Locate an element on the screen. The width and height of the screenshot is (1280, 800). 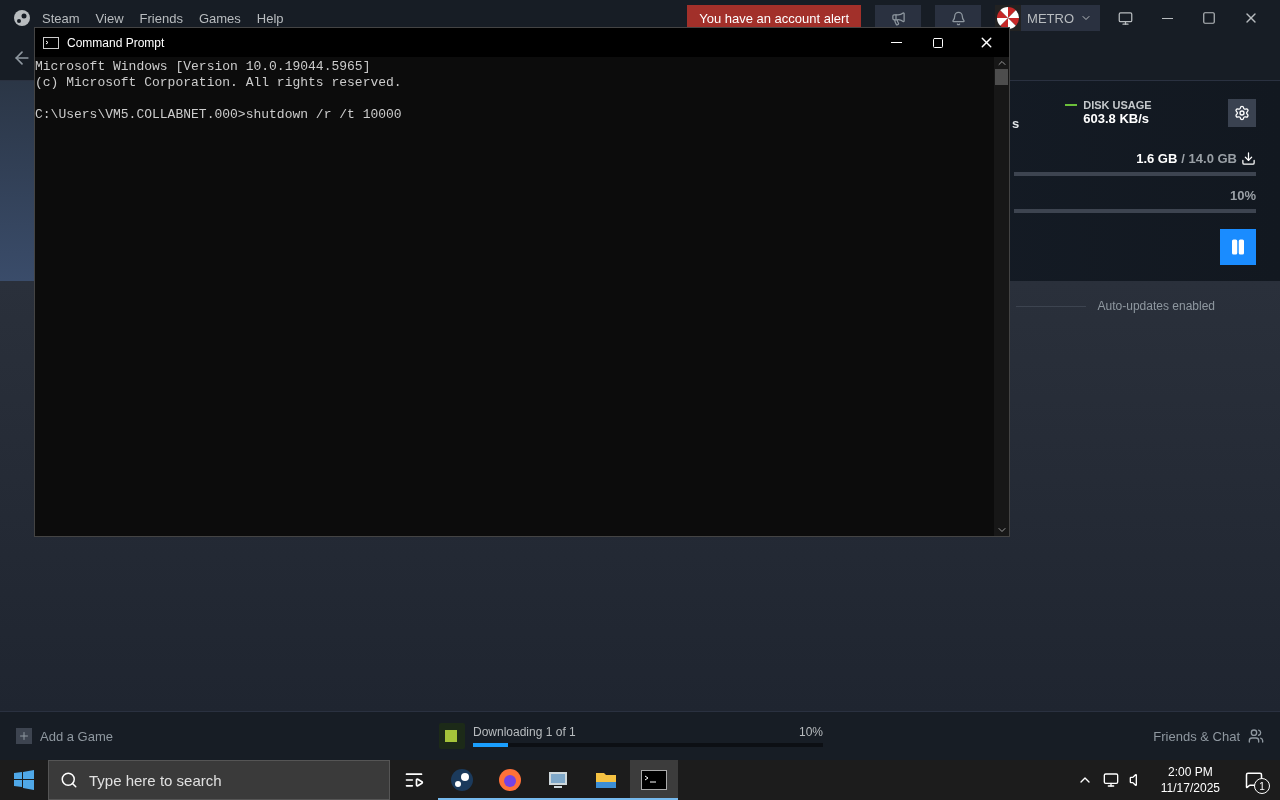
menu-item: View is located at coordinates (109, 18).